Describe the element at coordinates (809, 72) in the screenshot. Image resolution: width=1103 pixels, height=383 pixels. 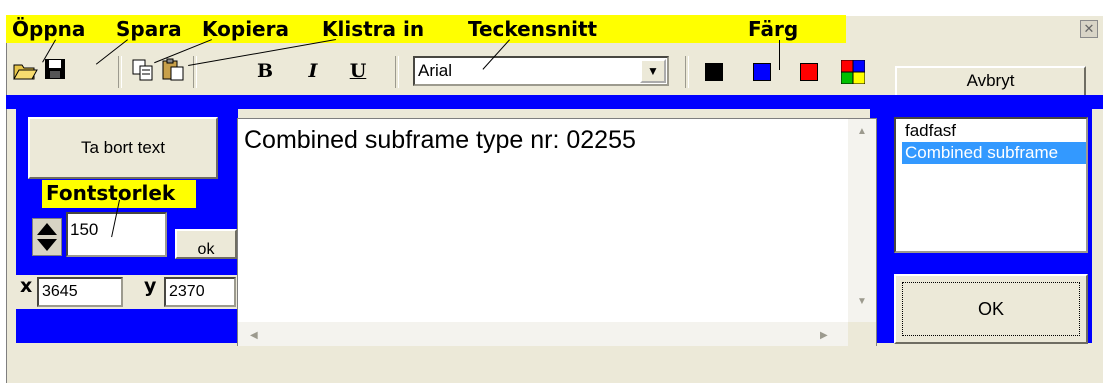
I see `color-red-swatch` at that location.